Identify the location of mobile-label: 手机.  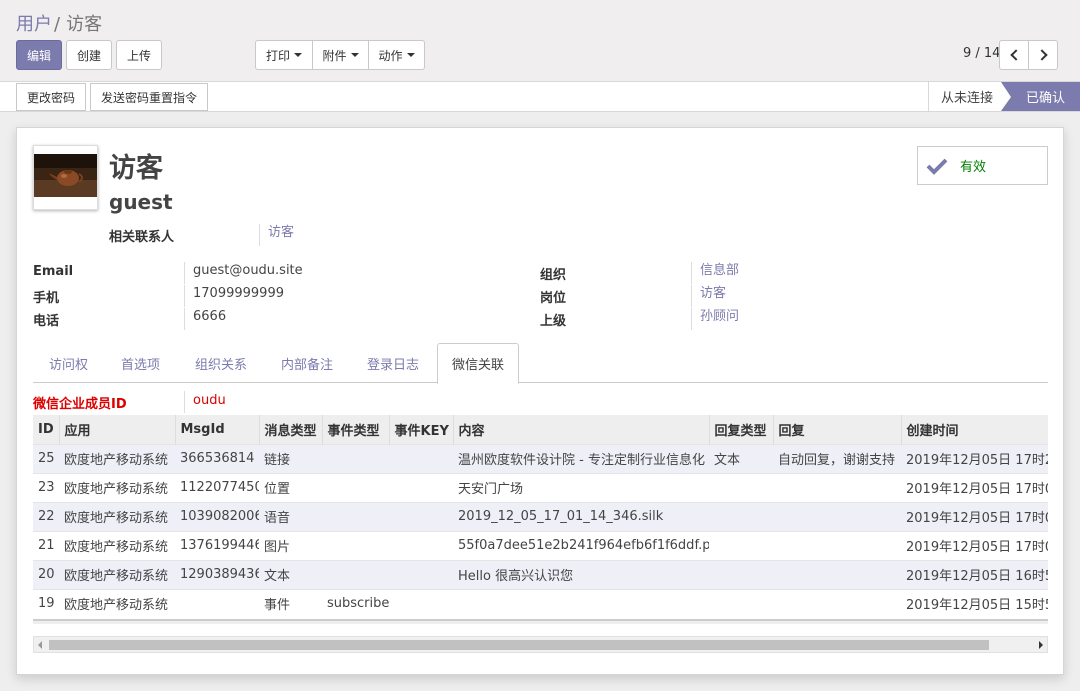
(46, 298).